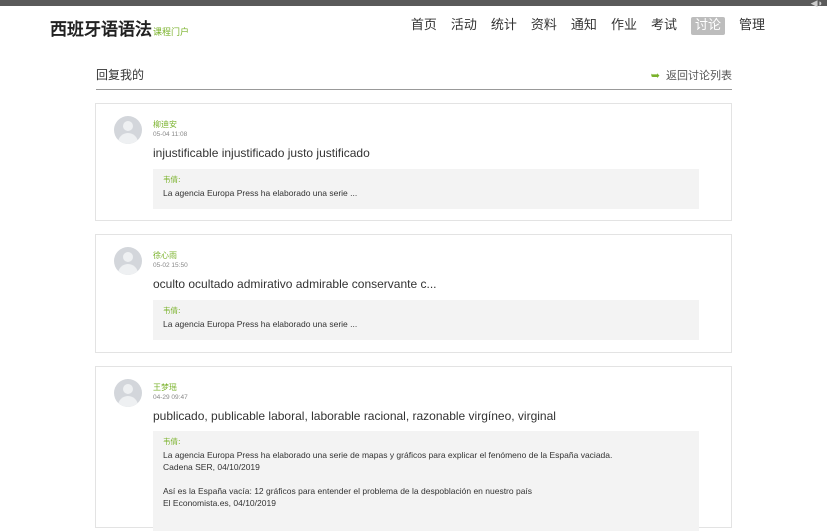 The height and width of the screenshot is (531, 827). Describe the element at coordinates (171, 33) in the screenshot. I see `brand-subtitle: 课程门户` at that location.